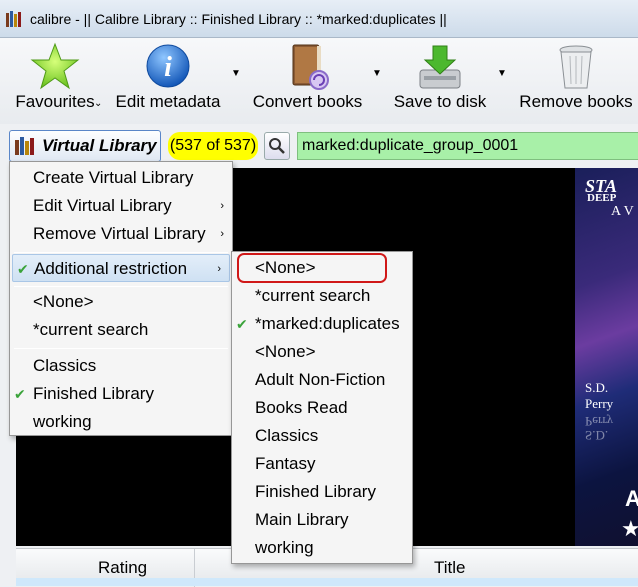  I want to click on virtual-library-button: Virtual Library, so click(85, 146).